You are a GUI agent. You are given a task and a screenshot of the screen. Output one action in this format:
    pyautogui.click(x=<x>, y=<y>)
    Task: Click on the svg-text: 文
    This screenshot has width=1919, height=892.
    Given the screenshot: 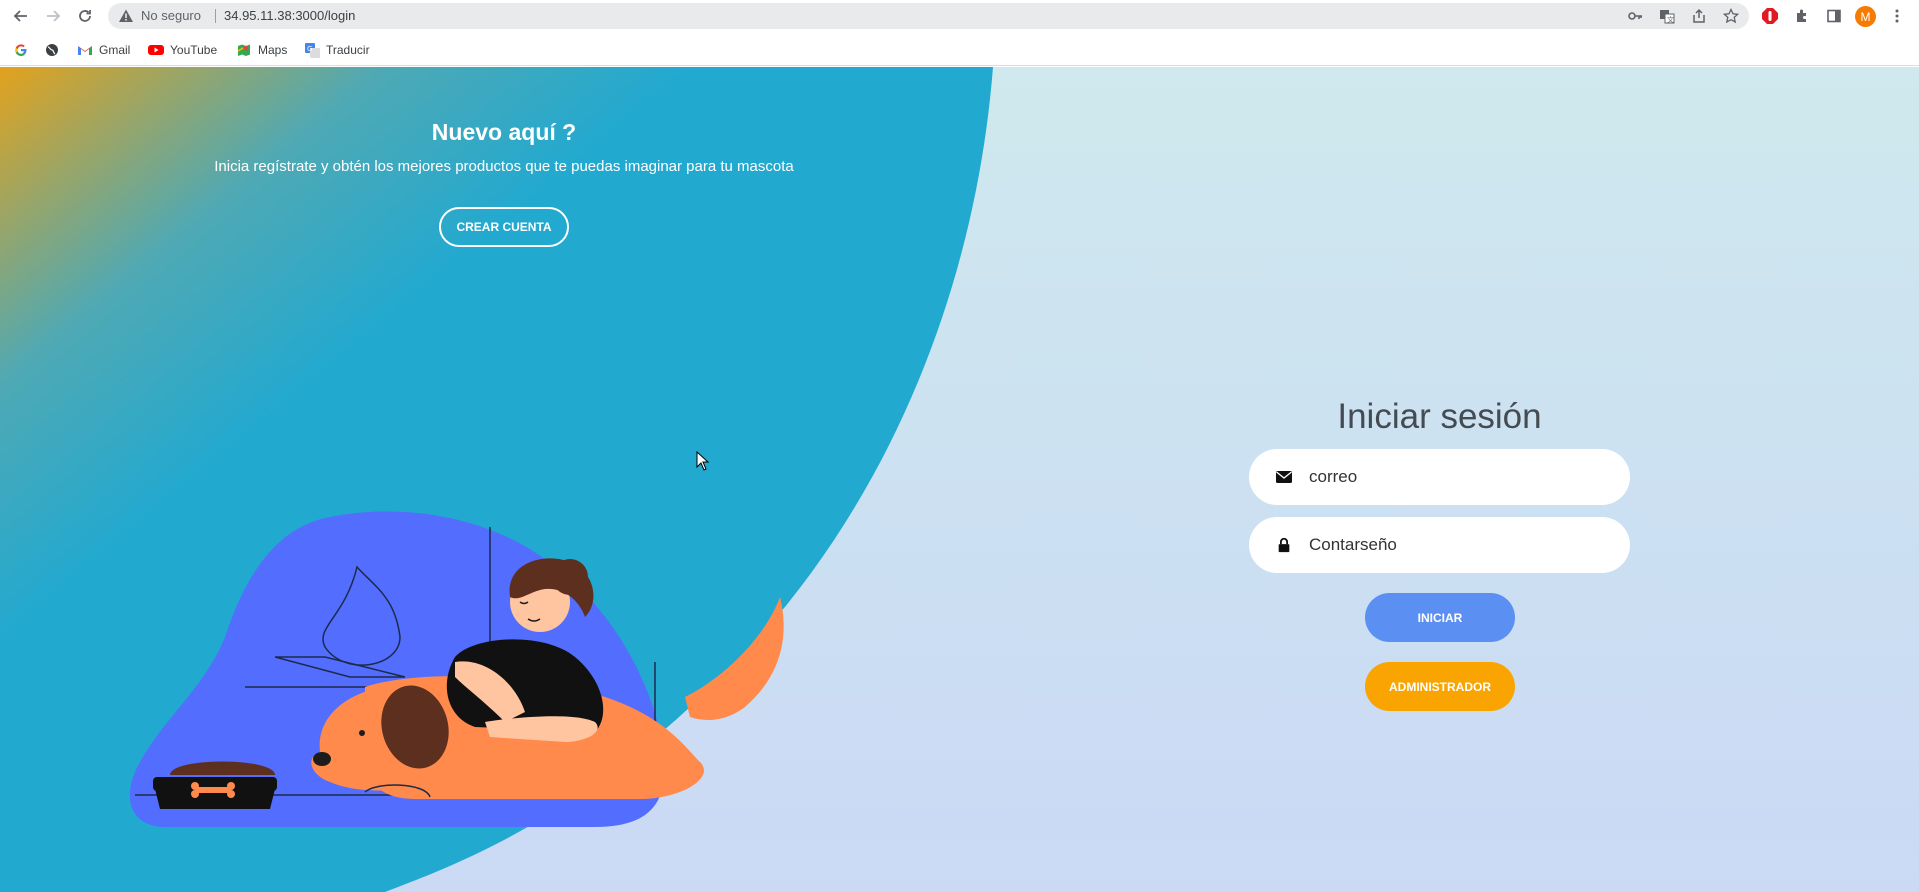 What is the action you would take?
    pyautogui.click(x=1670, y=19)
    